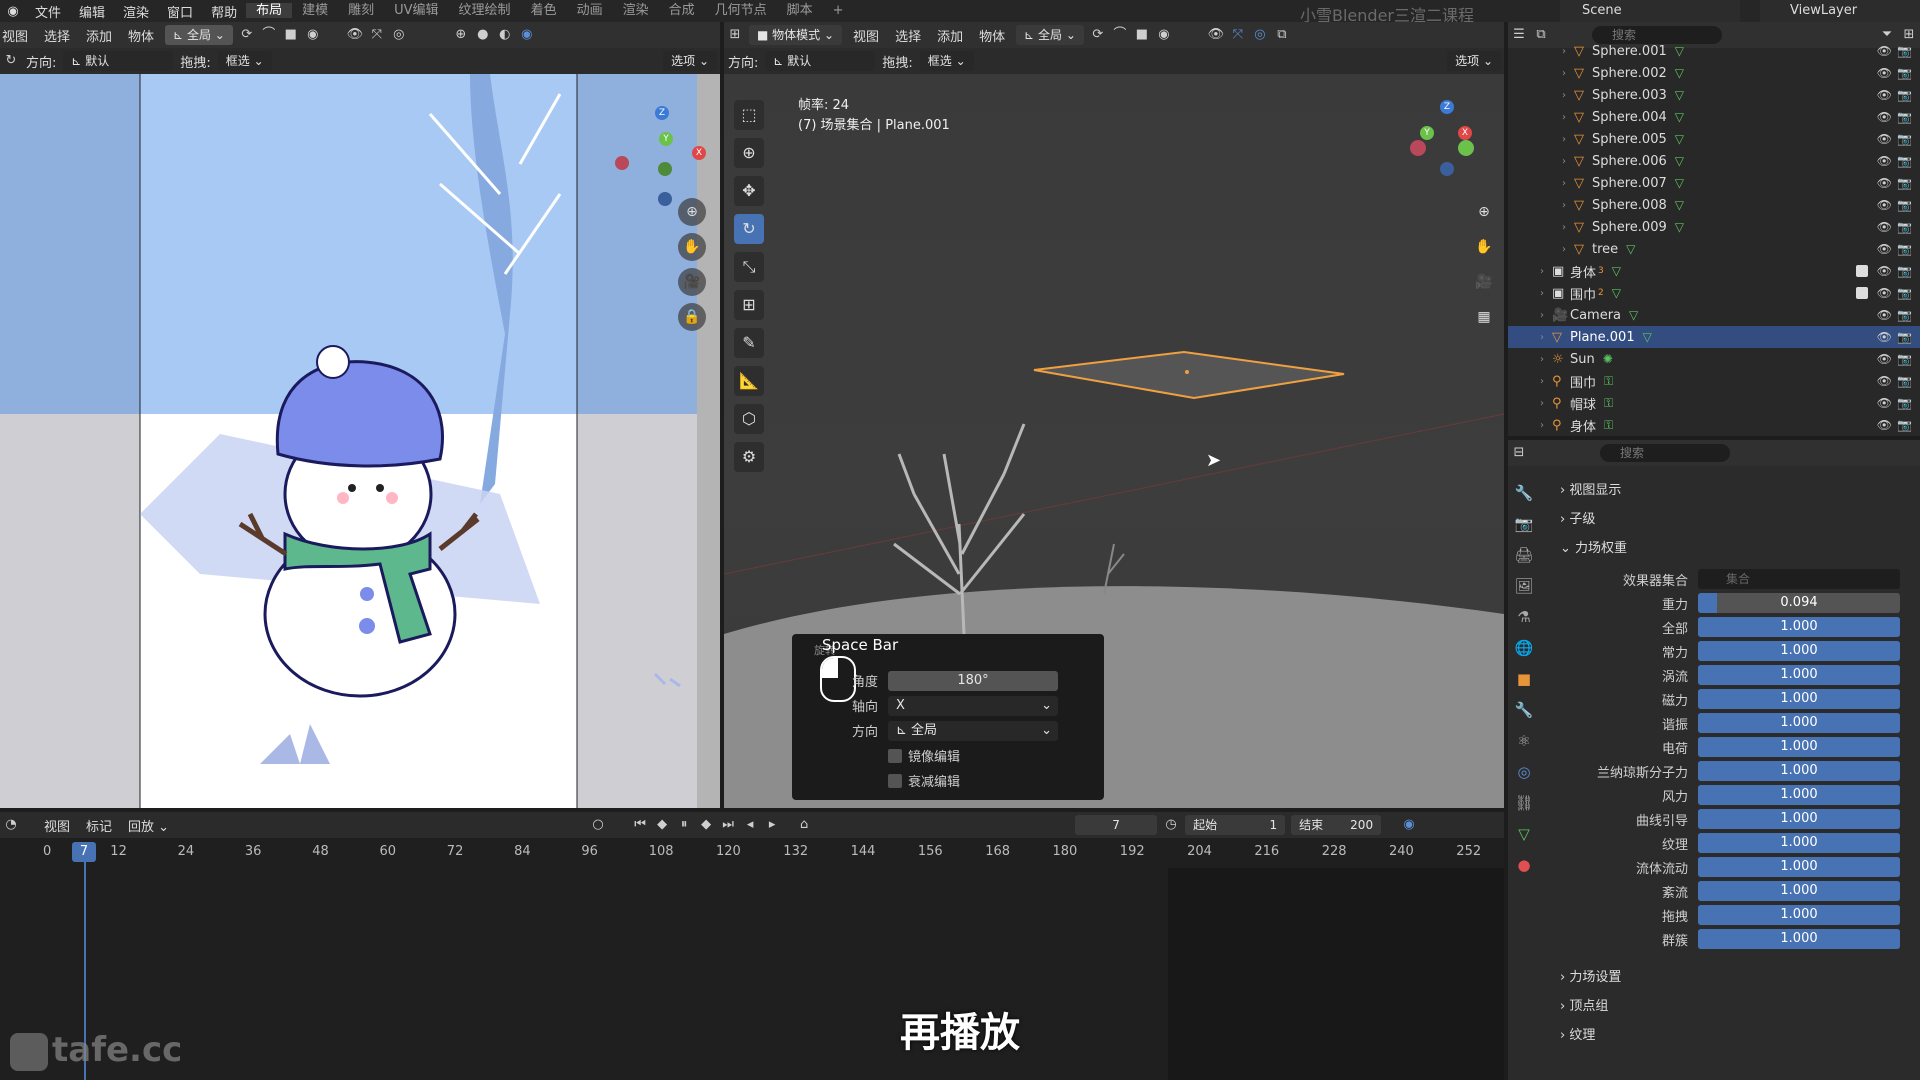 This screenshot has height=1080, width=1920. What do you see at coordinates (1714, 381) in the screenshot?
I see `outliner-row: › ⚲ 围巾 ⚿ 👁 📷` at bounding box center [1714, 381].